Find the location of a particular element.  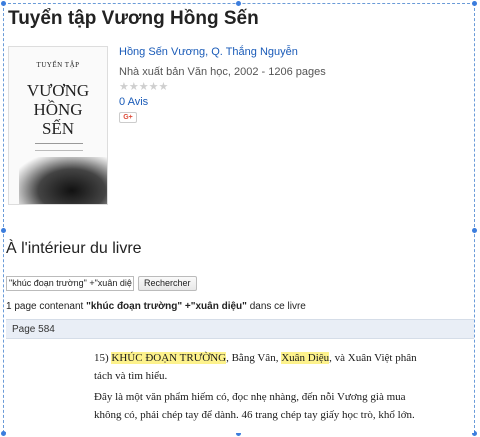

snippet-line-2: tách và tìm hiểu. is located at coordinates (131, 376).